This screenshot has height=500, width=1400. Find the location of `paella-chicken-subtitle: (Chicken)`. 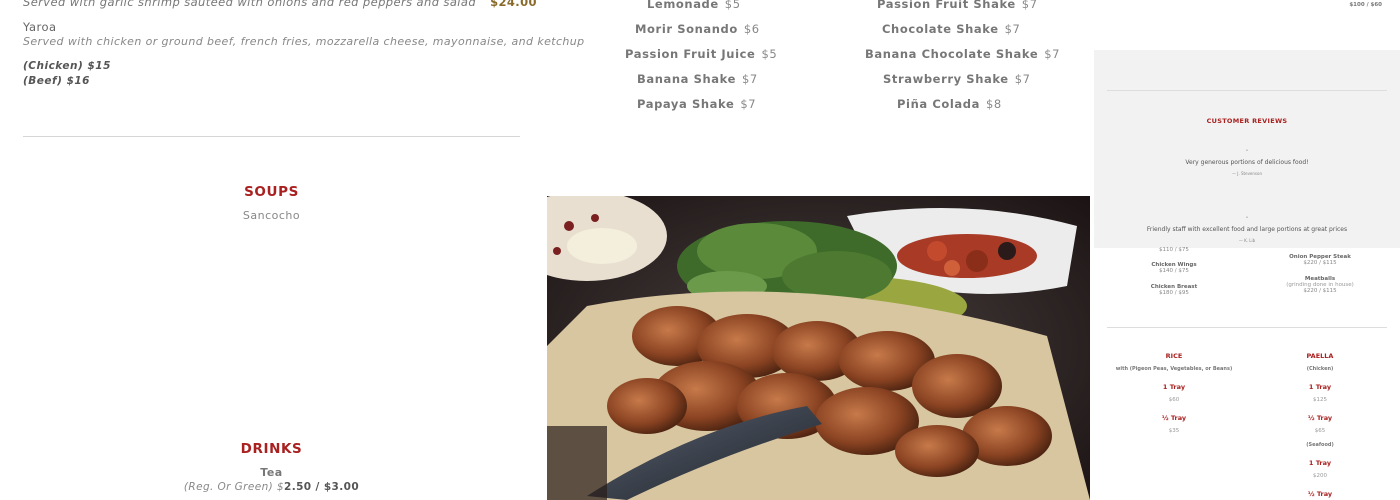

paella-chicken-subtitle: (Chicken) is located at coordinates (1320, 369).